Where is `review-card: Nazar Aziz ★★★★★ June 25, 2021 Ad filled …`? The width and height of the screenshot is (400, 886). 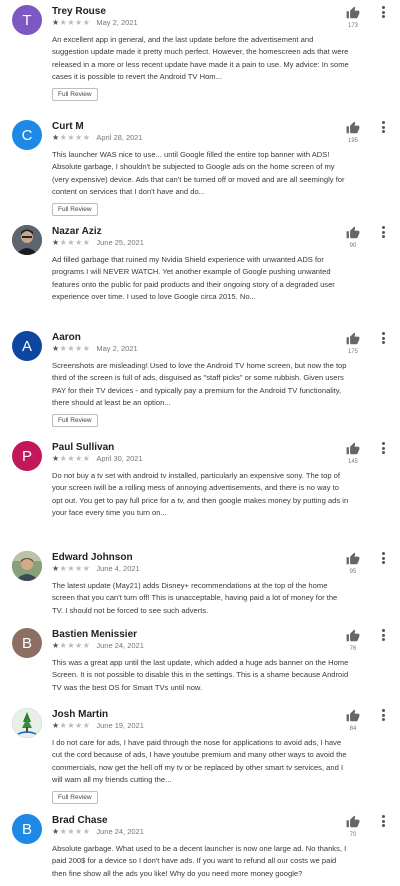 review-card: Nazar Aziz ★★★★★ June 25, 2021 Ad filled … is located at coordinates (200, 273).